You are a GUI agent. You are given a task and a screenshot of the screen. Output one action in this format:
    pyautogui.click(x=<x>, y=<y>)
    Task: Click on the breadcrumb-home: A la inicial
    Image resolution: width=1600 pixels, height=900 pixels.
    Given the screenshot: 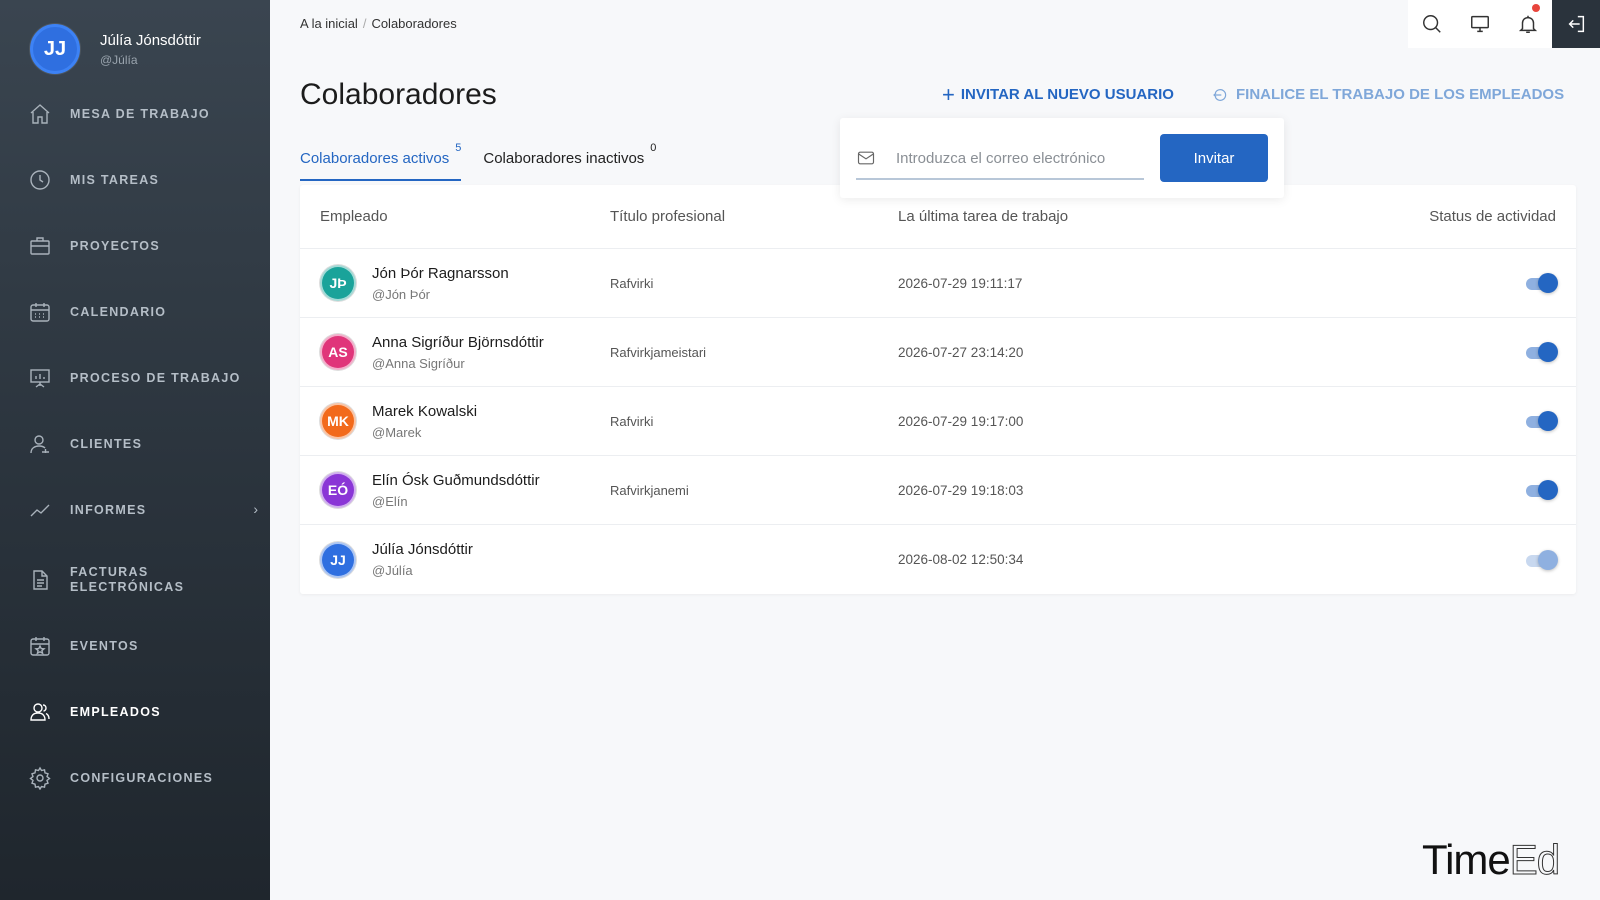 What is the action you would take?
    pyautogui.click(x=329, y=23)
    